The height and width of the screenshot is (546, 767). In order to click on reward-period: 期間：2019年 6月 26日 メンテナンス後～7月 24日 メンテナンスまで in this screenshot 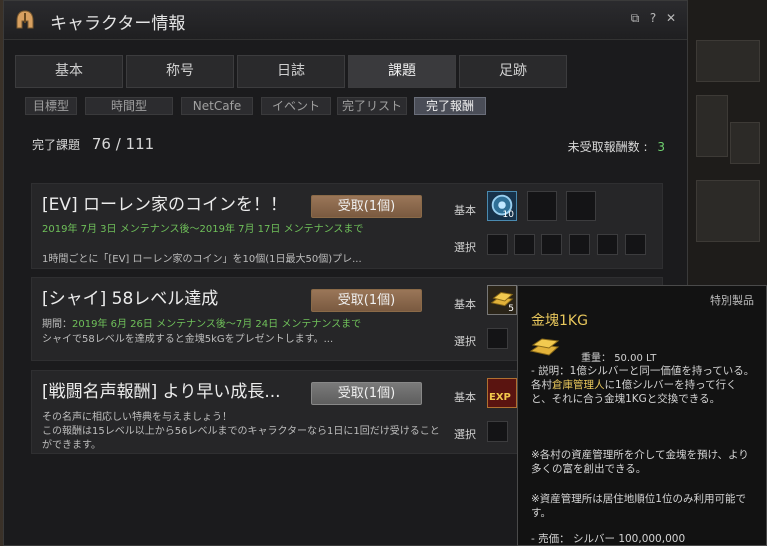, I will do `click(202, 324)`.